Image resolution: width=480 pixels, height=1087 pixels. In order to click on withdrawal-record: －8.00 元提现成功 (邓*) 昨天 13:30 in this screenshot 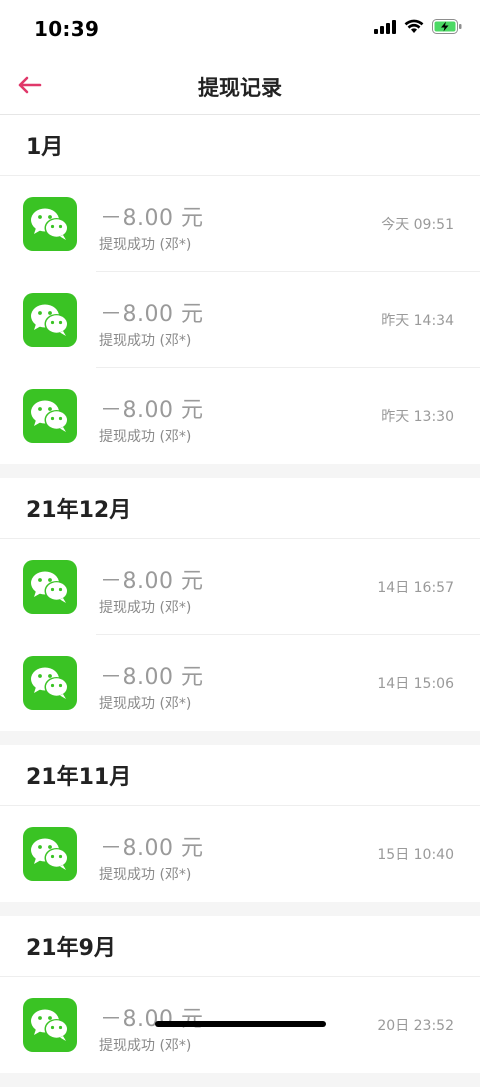, I will do `click(240, 416)`.